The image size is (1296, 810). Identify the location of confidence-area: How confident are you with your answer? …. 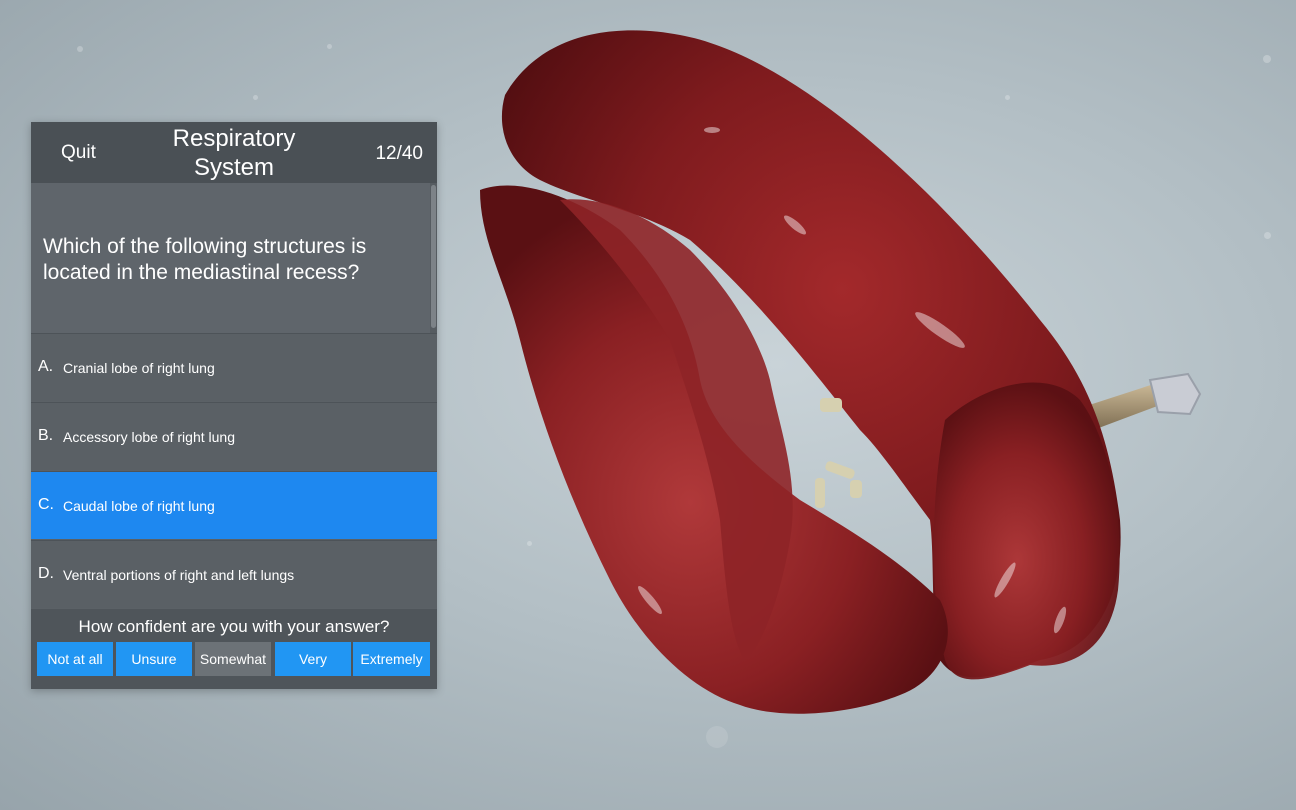
(234, 649).